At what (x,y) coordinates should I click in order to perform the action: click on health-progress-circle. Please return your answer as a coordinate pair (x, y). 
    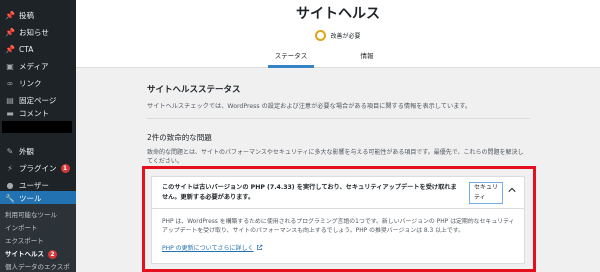
    Looking at the image, I should click on (321, 35).